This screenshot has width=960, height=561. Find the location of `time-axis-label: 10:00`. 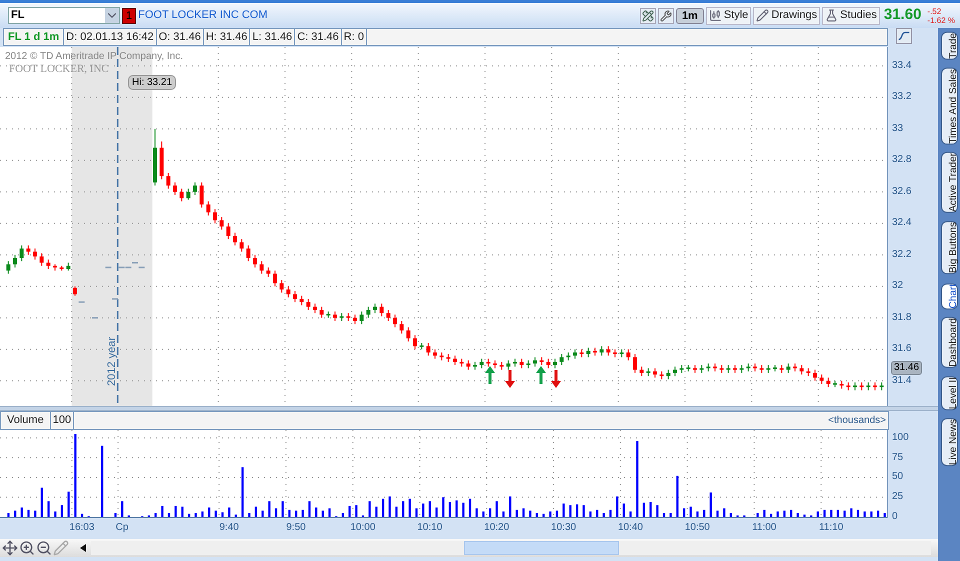

time-axis-label: 10:00 is located at coordinates (363, 528).